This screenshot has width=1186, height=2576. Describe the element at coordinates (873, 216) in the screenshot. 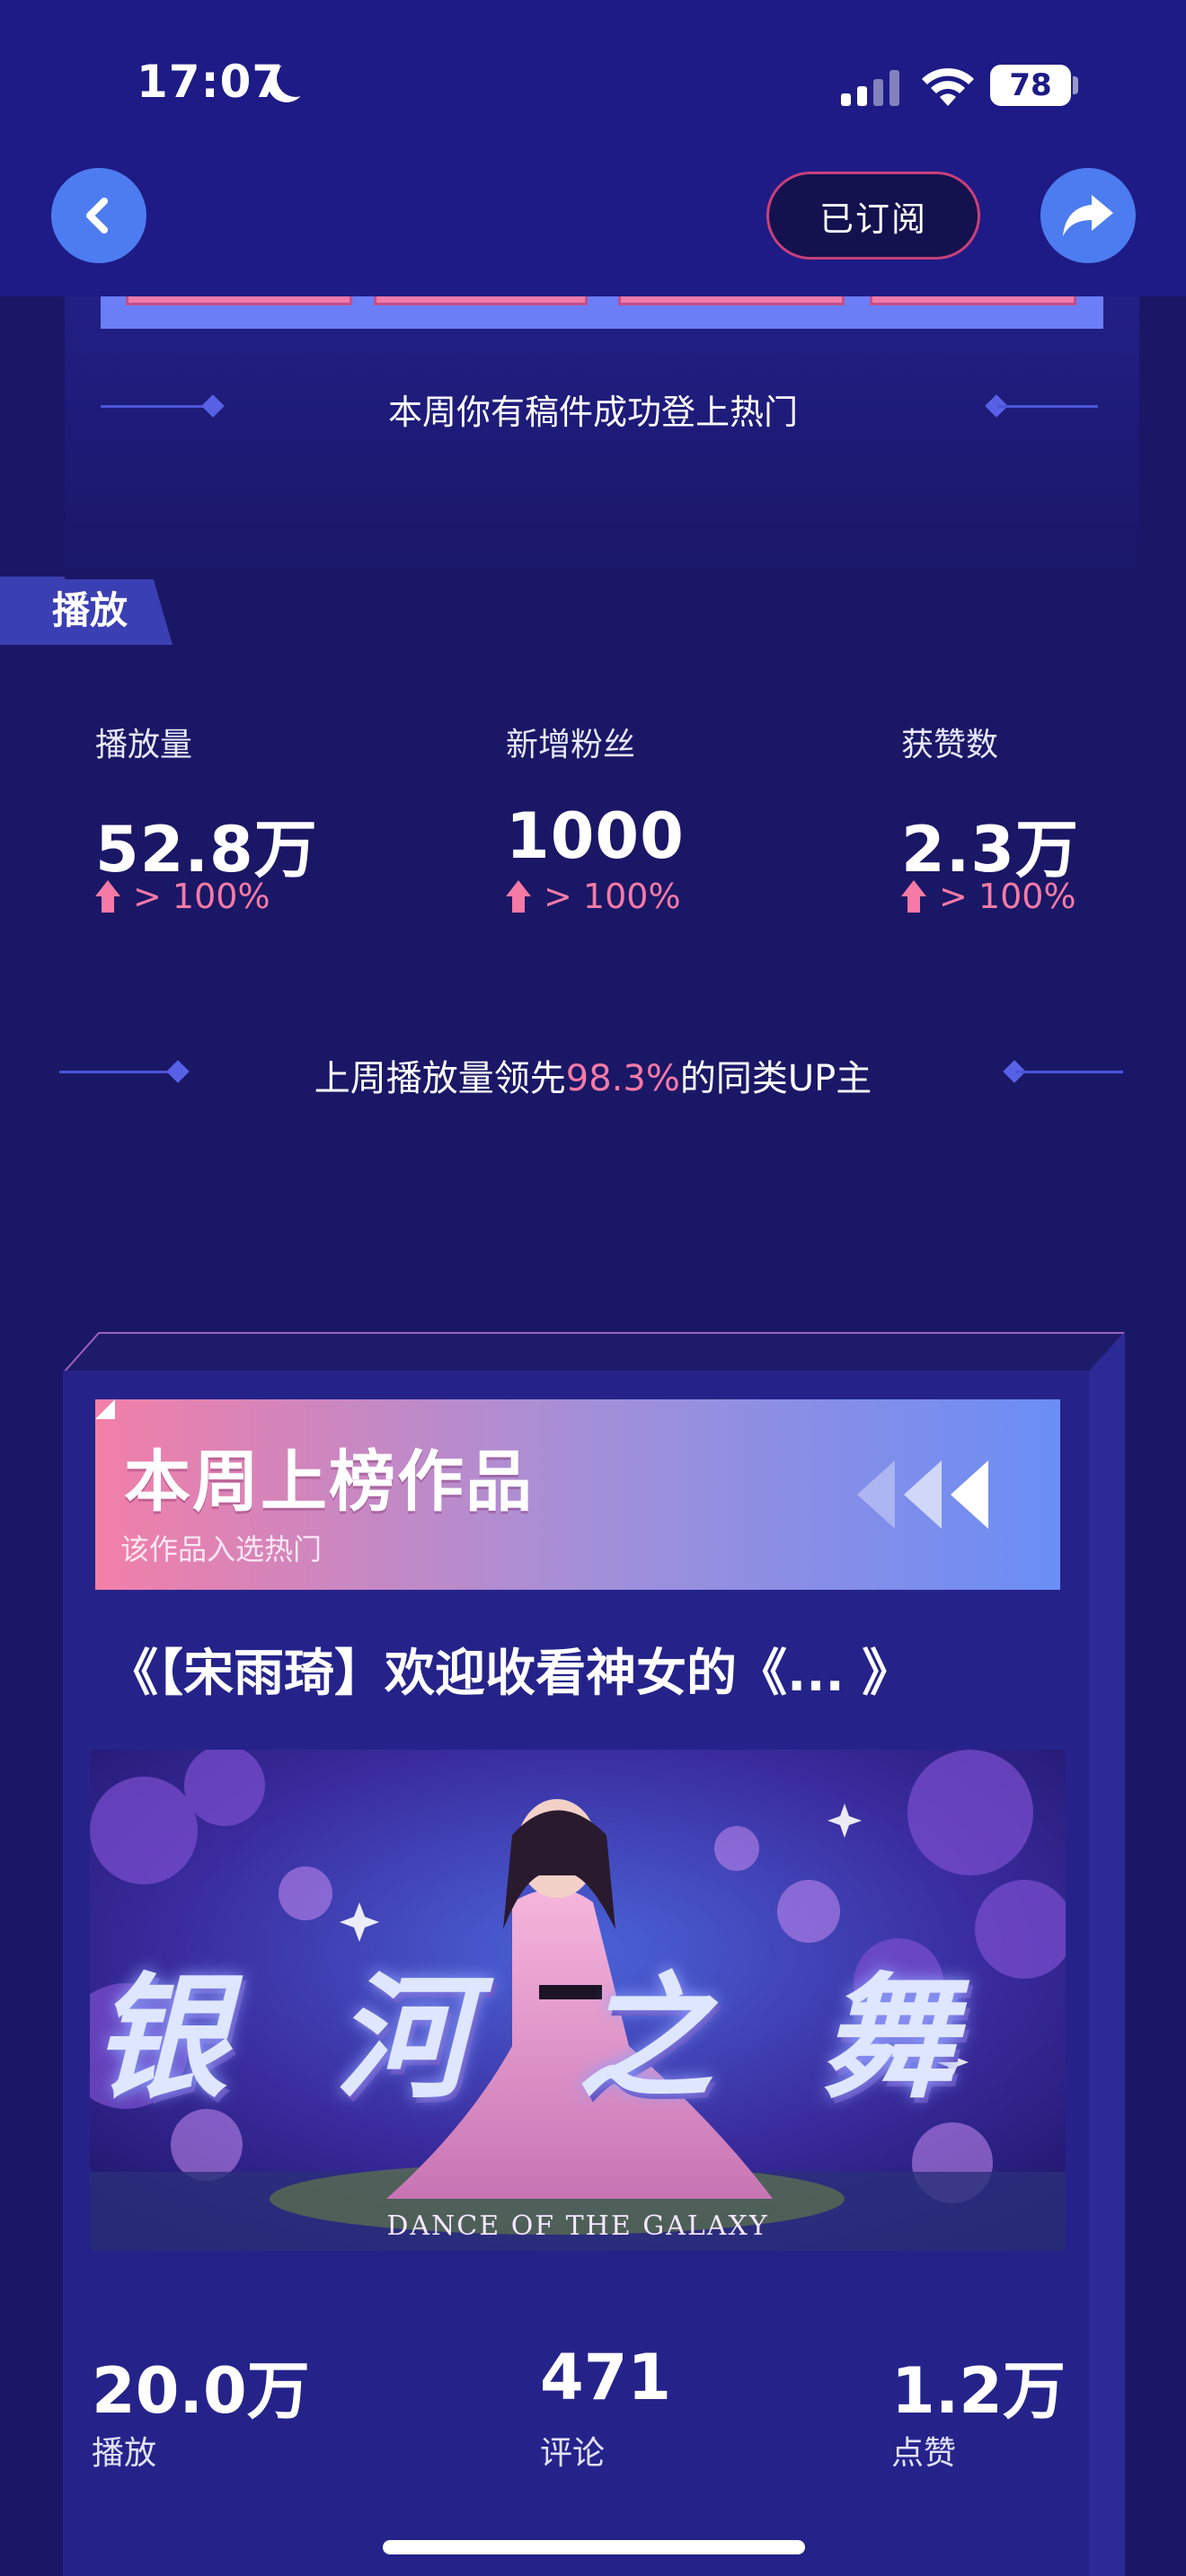

I see `subscribed-button: 已订阅` at that location.